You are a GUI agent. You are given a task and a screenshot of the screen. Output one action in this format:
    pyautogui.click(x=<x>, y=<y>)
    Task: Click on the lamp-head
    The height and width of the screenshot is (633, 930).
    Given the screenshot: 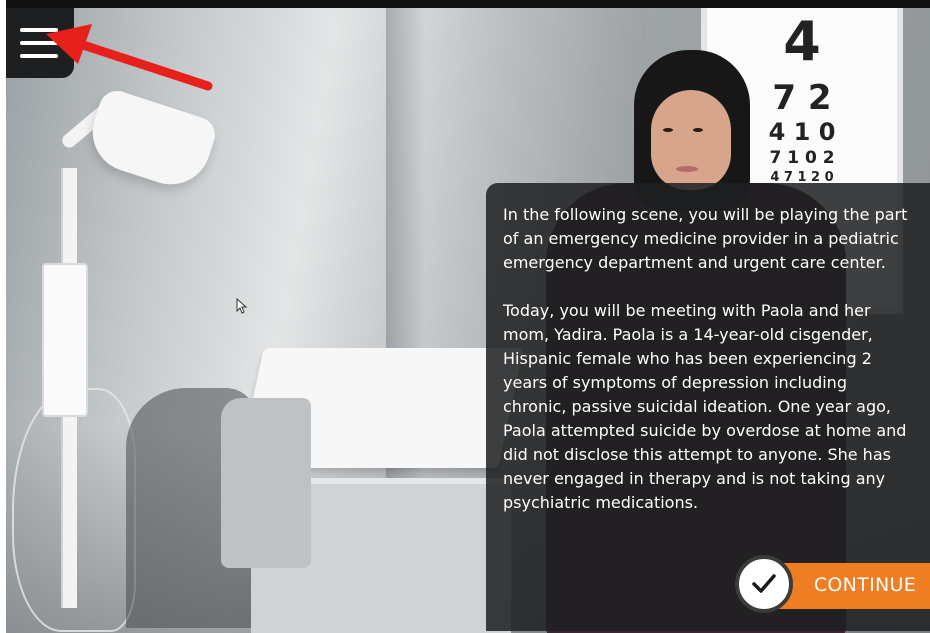 What is the action you would take?
    pyautogui.click(x=151, y=140)
    